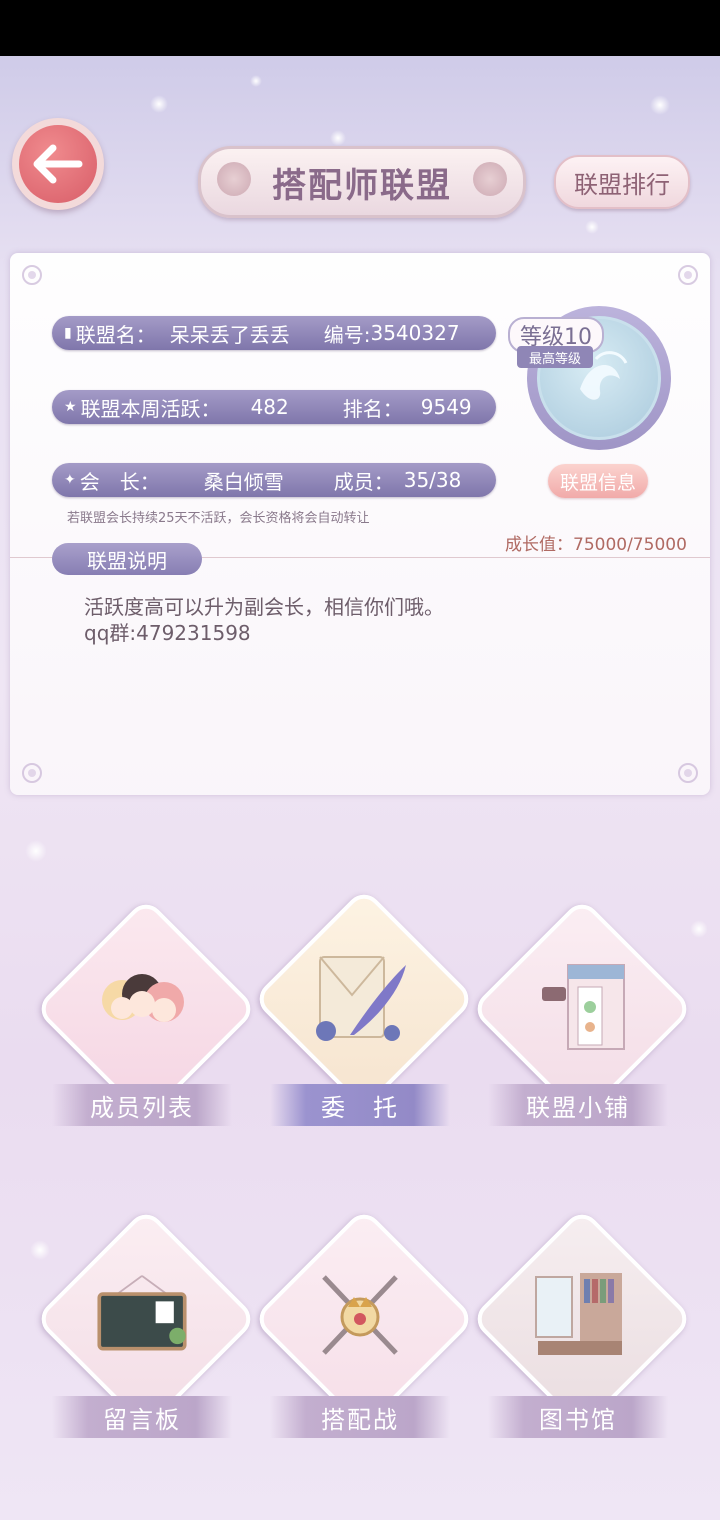 This screenshot has width=720, height=1520. I want to click on weekly-activity-label: 联盟本周活跃：, so click(150, 408).